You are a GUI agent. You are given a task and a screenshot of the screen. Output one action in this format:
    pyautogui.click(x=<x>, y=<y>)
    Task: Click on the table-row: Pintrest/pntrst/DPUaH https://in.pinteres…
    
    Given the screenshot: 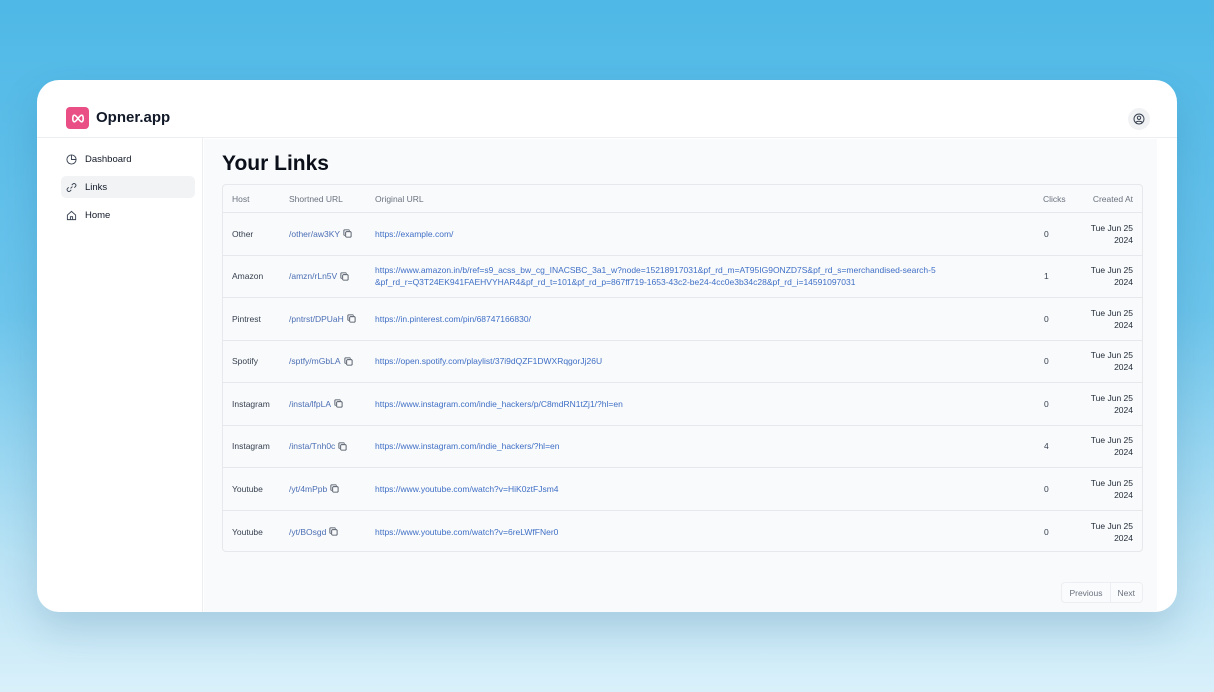 What is the action you would take?
    pyautogui.click(x=682, y=319)
    